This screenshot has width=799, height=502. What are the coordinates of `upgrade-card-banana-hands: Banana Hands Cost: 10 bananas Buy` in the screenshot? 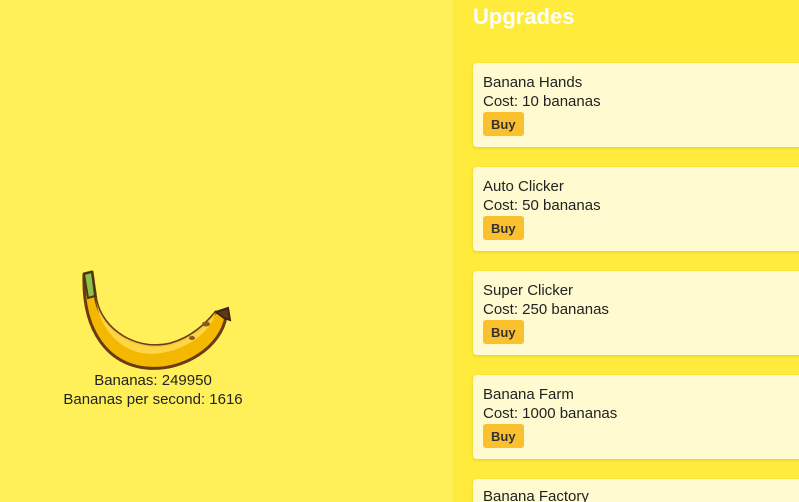 It's located at (636, 105).